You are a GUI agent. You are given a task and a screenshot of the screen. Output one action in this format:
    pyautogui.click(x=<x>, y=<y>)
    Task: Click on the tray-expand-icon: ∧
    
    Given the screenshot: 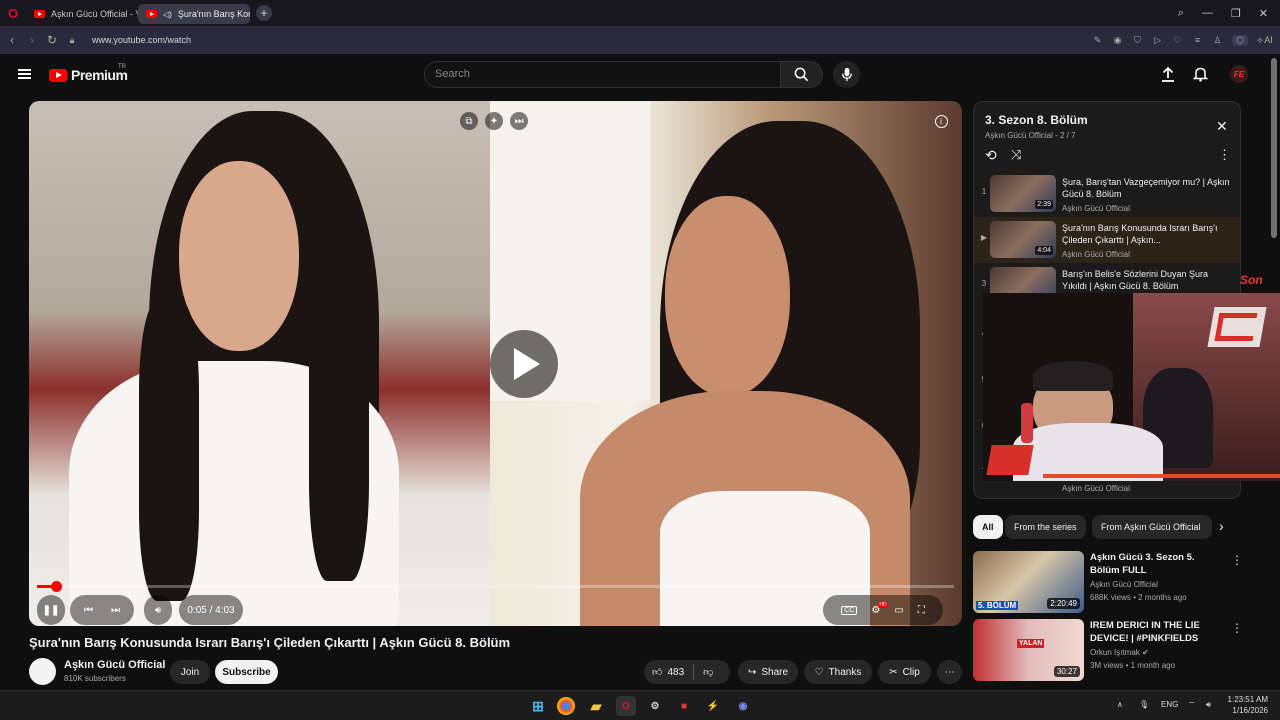 What is the action you would take?
    pyautogui.click(x=1120, y=704)
    